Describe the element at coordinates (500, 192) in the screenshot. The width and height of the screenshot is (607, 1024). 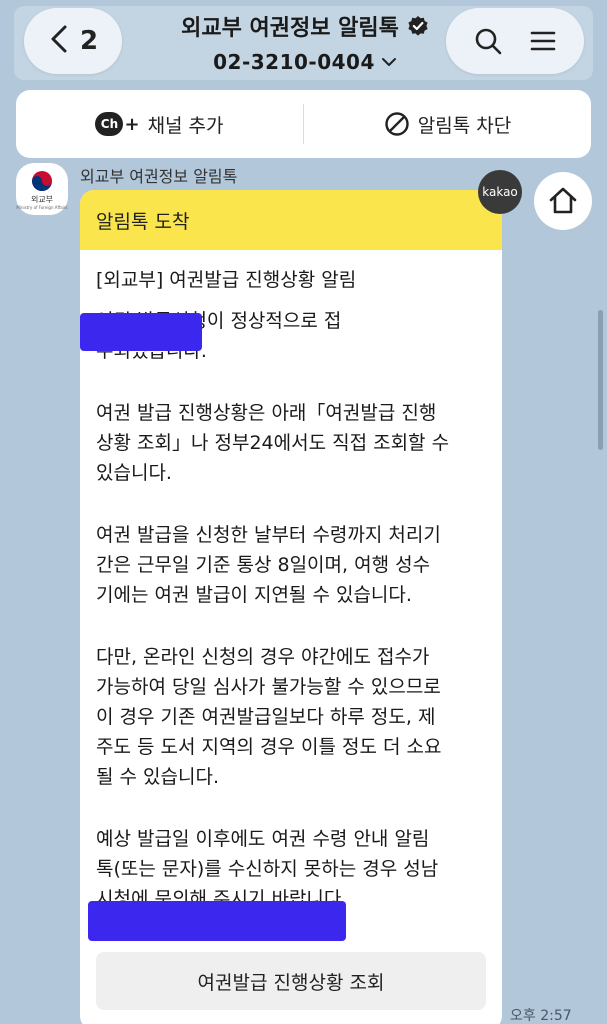
I see `kakao-badge: kakao` at that location.